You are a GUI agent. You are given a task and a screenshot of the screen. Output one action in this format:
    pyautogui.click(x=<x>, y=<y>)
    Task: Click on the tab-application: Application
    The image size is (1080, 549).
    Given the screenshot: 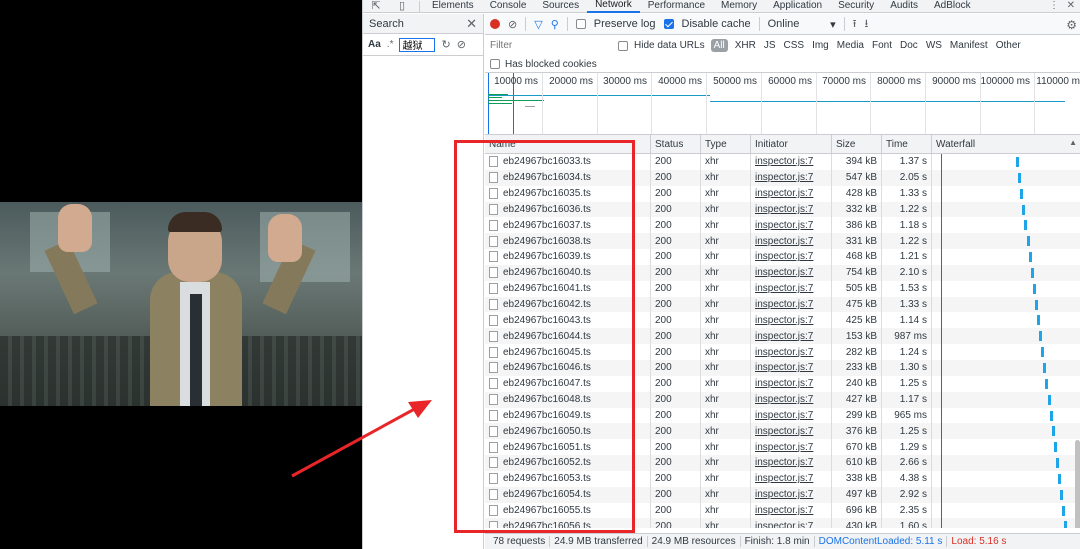 What is the action you would take?
    pyautogui.click(x=797, y=6)
    